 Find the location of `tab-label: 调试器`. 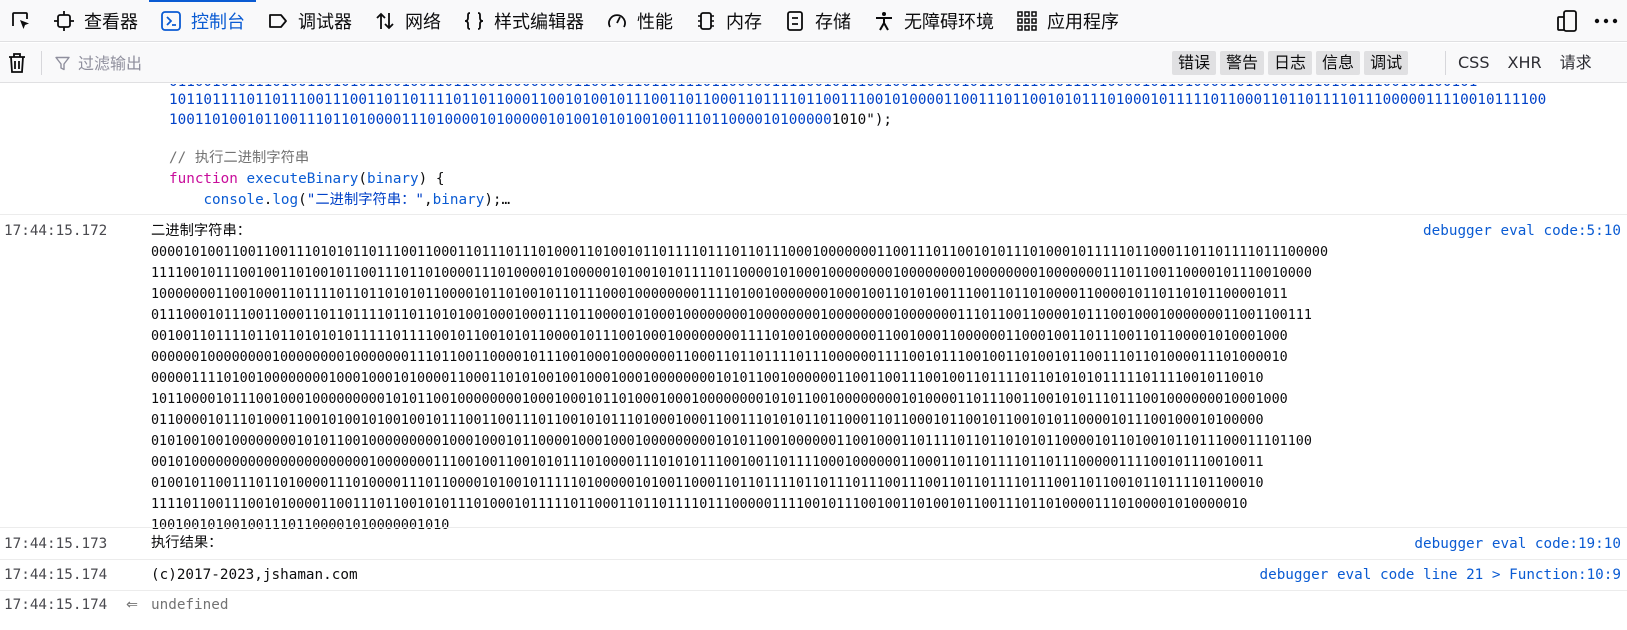

tab-label: 调试器 is located at coordinates (325, 22).